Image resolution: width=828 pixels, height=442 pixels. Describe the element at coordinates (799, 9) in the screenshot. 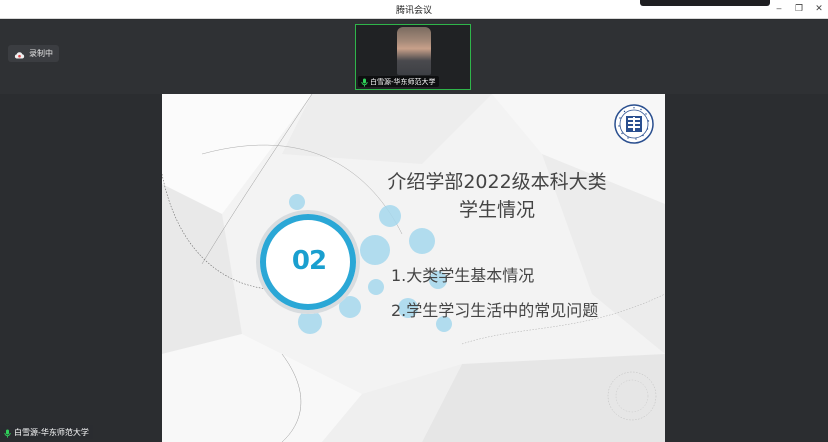

I see `restore-button: ❐` at that location.